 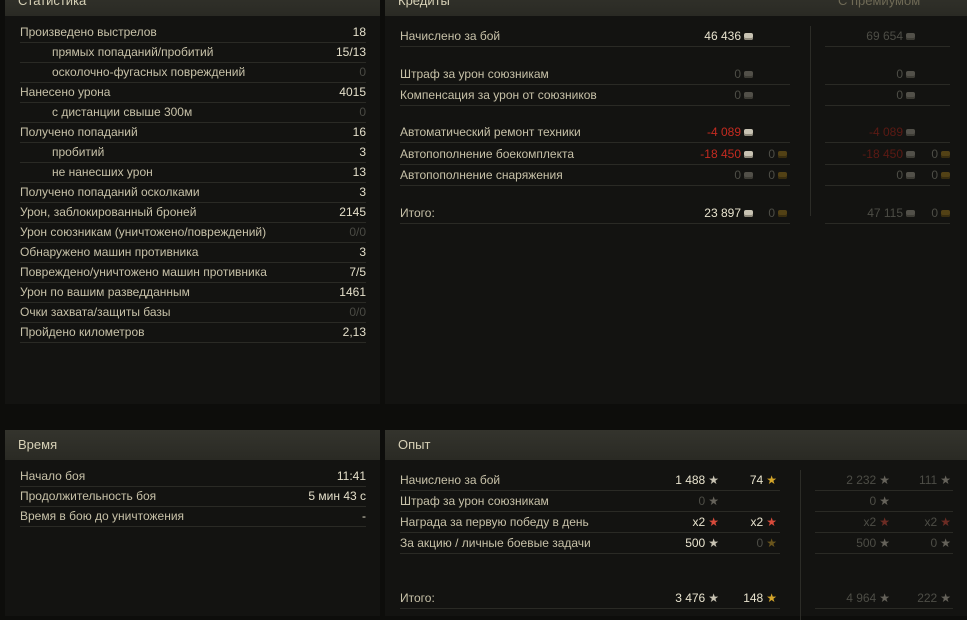 I want to click on premium-xp-value: 2 232 ★, so click(x=868, y=480).